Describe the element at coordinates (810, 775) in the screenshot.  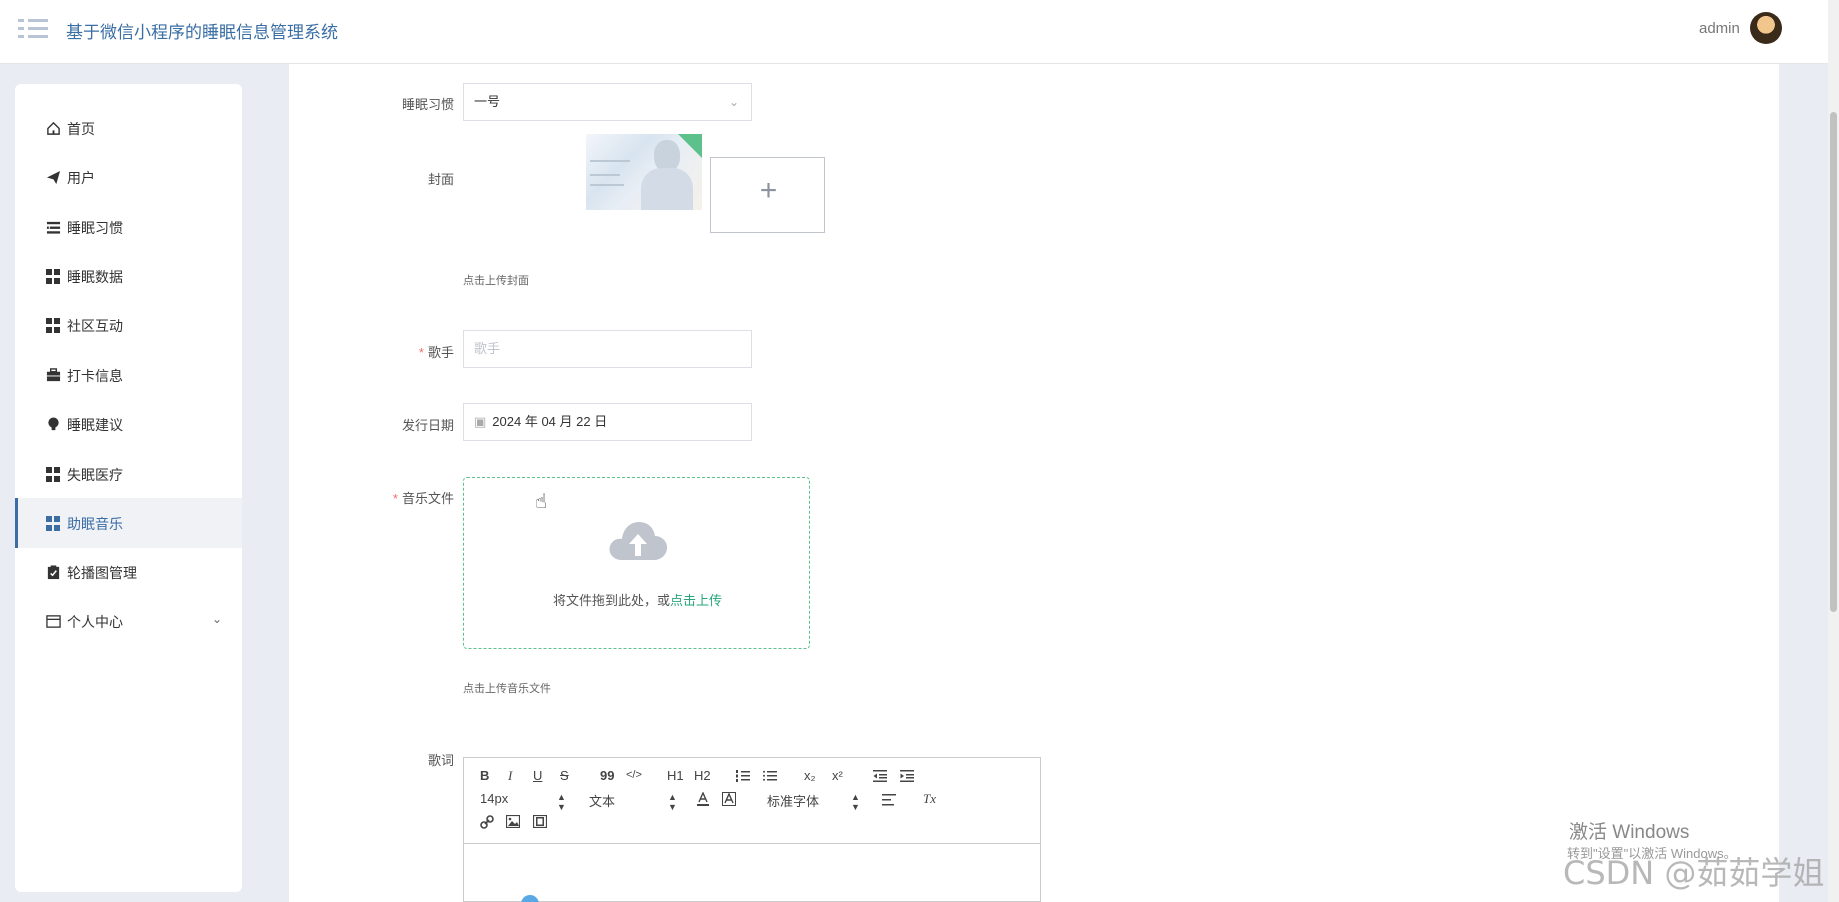
I see `subscript-button: x₂` at that location.